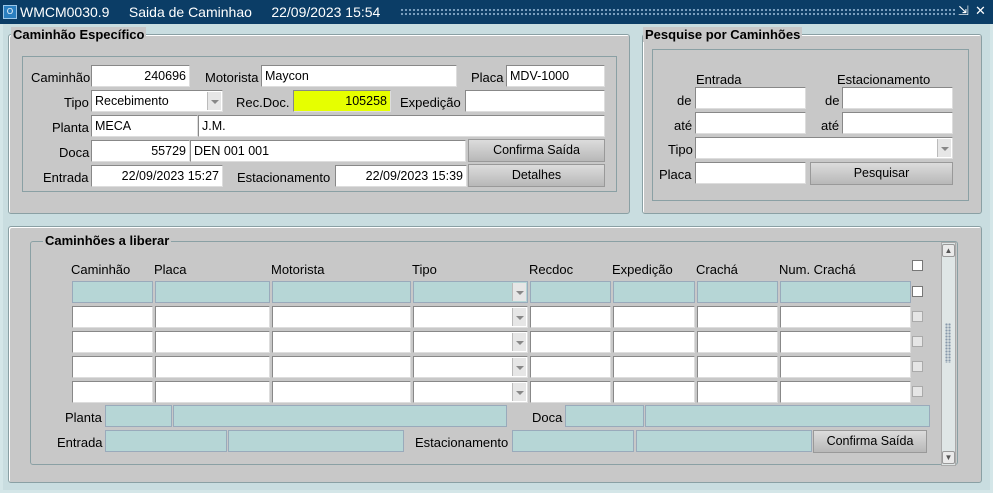 This screenshot has width=993, height=493. Describe the element at coordinates (675, 174) in the screenshot. I see `pesquise-placa-label: Placa` at that location.